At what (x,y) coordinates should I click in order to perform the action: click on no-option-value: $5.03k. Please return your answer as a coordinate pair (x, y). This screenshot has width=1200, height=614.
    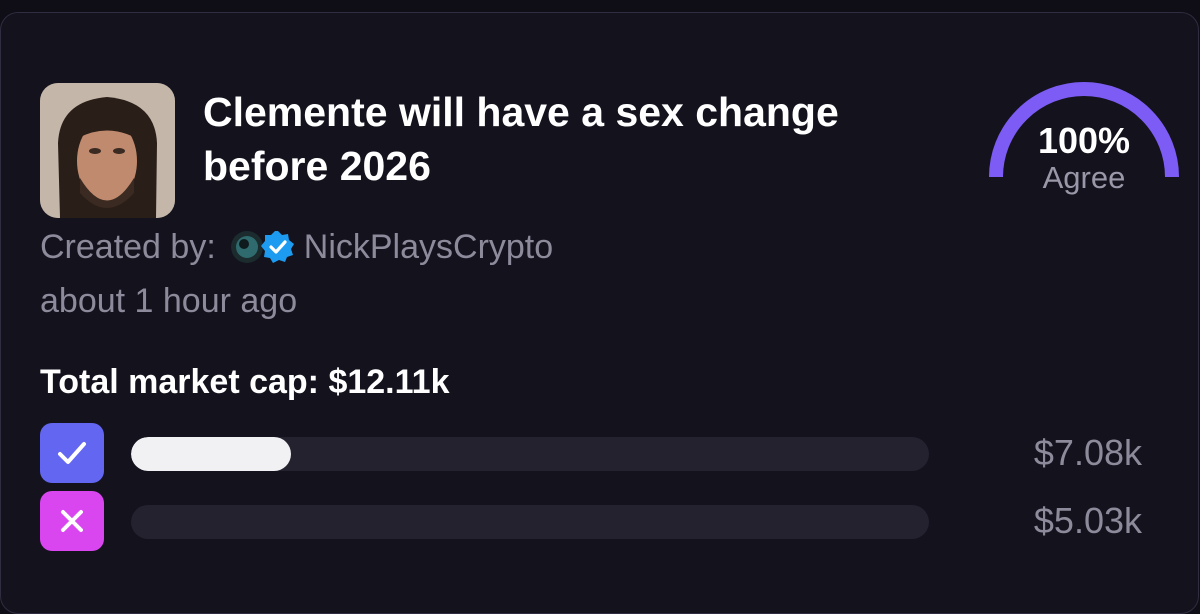
    Looking at the image, I should click on (1087, 520).